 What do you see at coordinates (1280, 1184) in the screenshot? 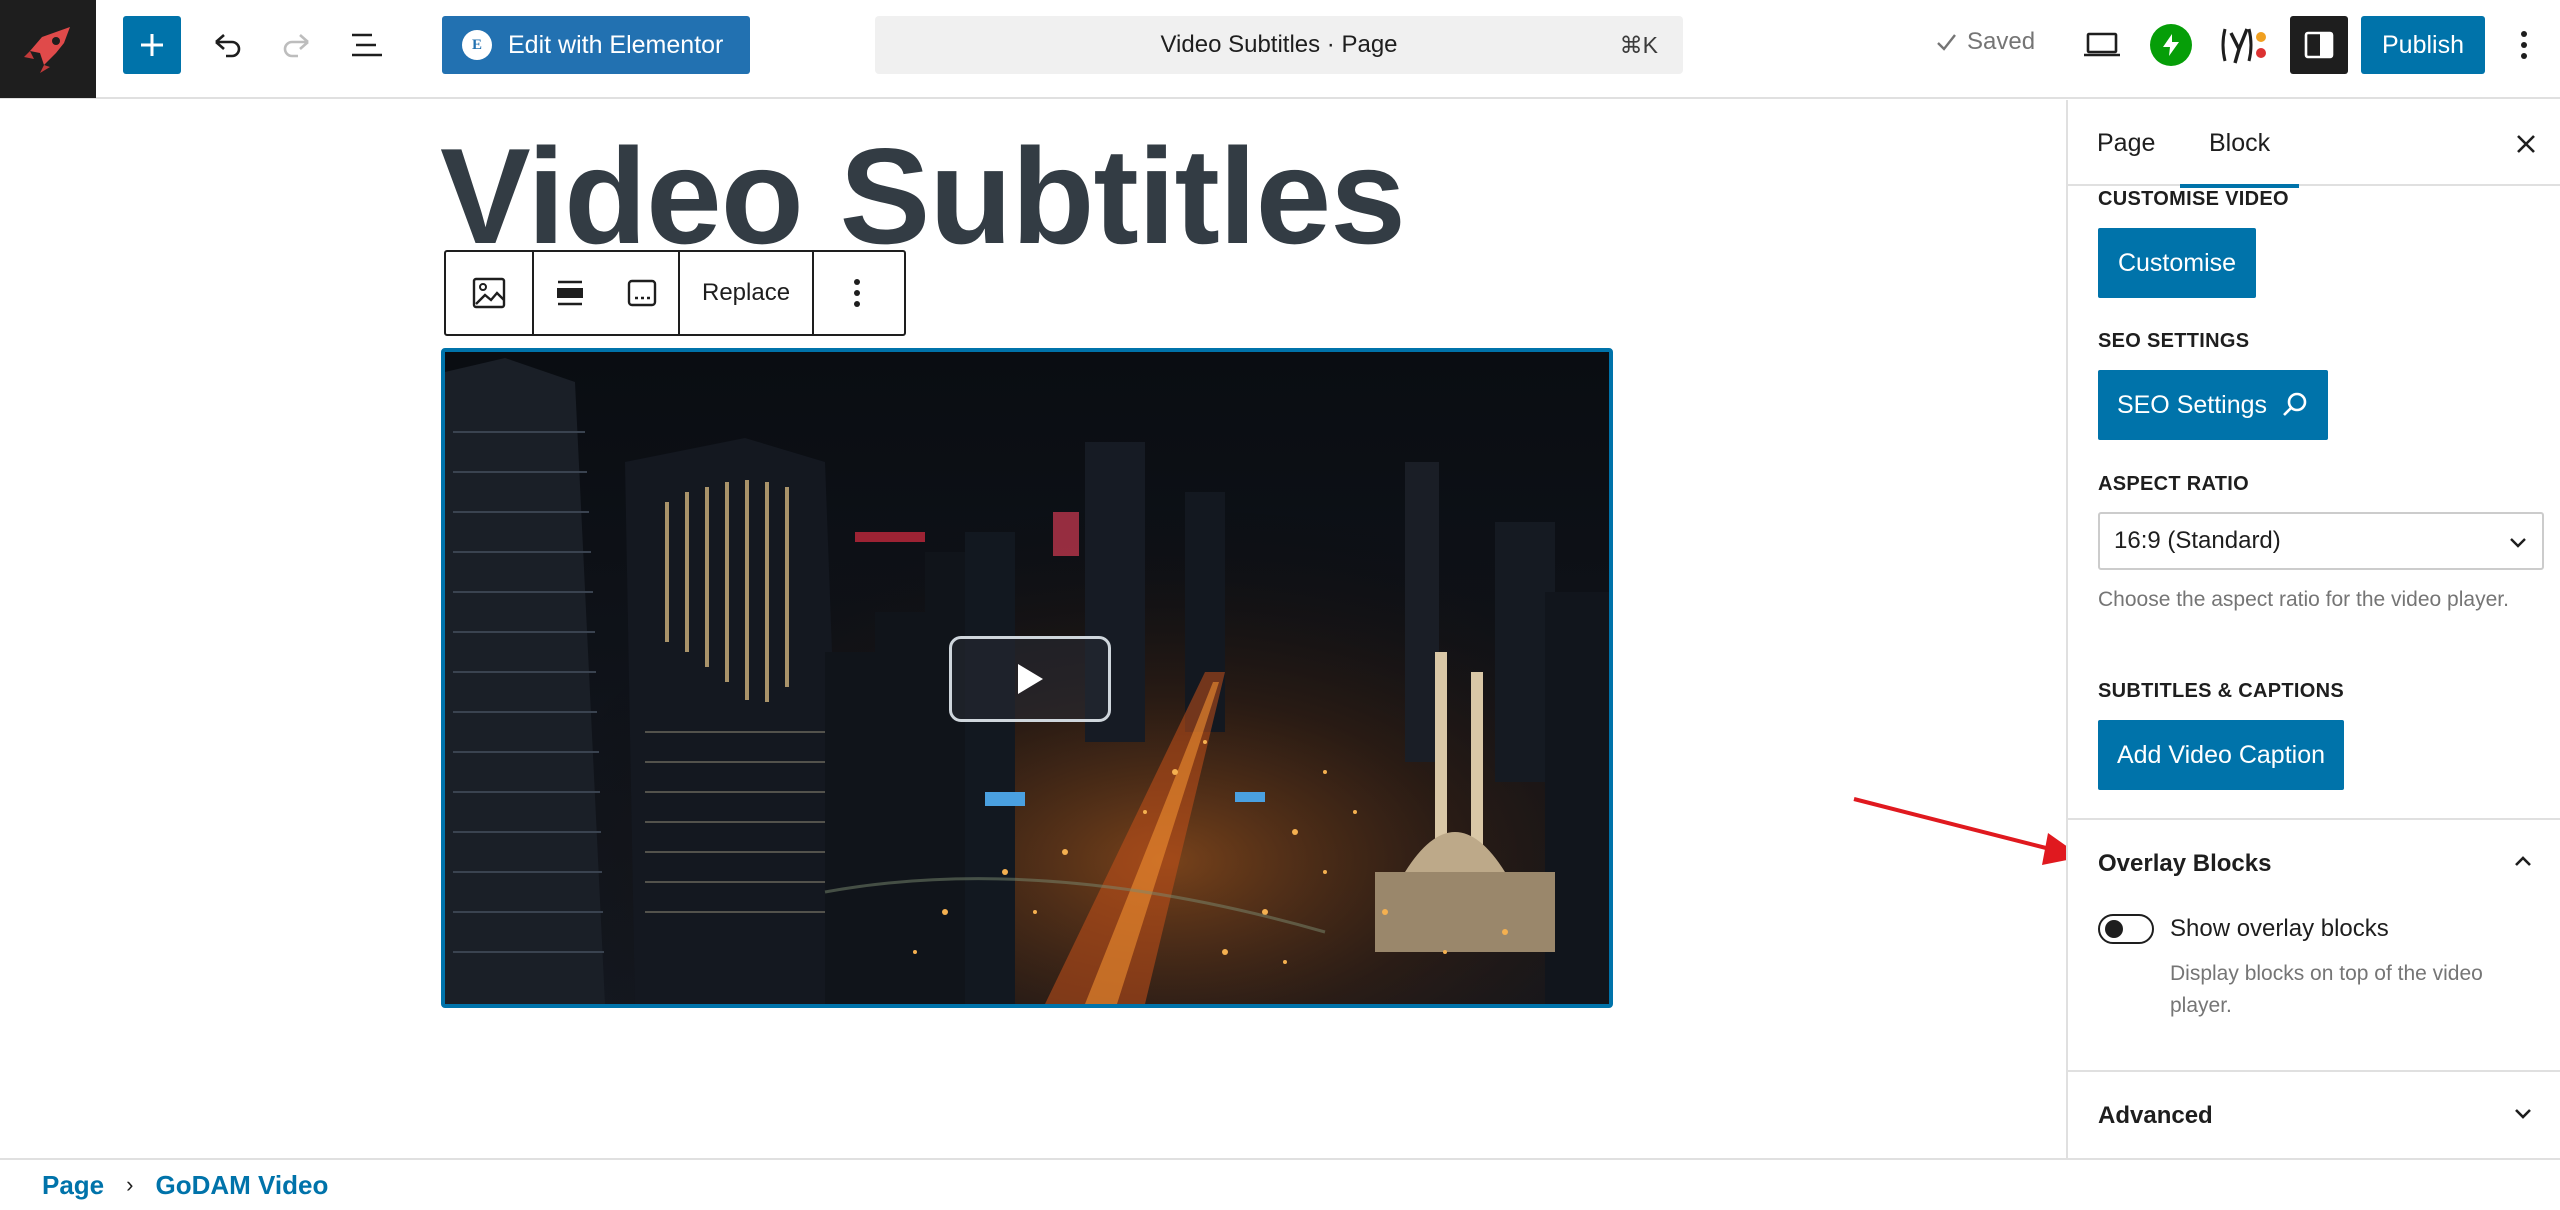
I see `block-breadcrumb: Page › GoDAM Video` at bounding box center [1280, 1184].